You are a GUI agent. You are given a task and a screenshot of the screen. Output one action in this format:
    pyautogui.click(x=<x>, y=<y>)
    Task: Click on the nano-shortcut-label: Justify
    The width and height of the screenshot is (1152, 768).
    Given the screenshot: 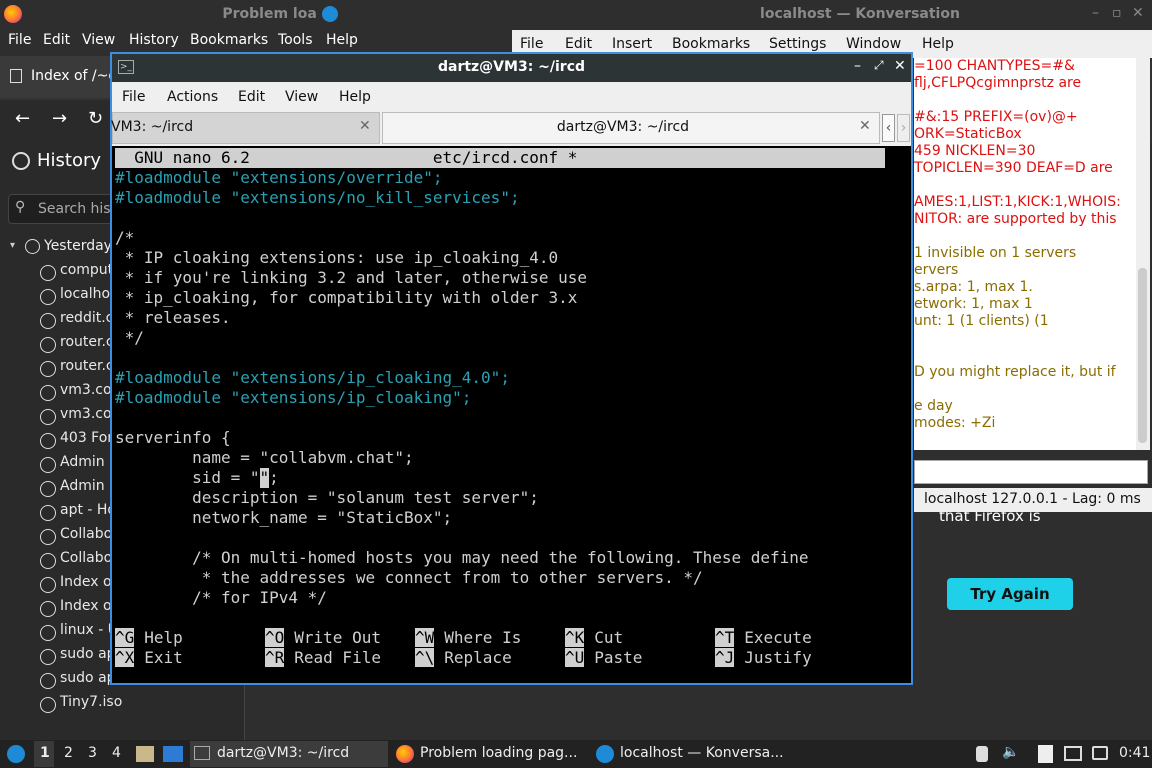 What is the action you would take?
    pyautogui.click(x=778, y=657)
    